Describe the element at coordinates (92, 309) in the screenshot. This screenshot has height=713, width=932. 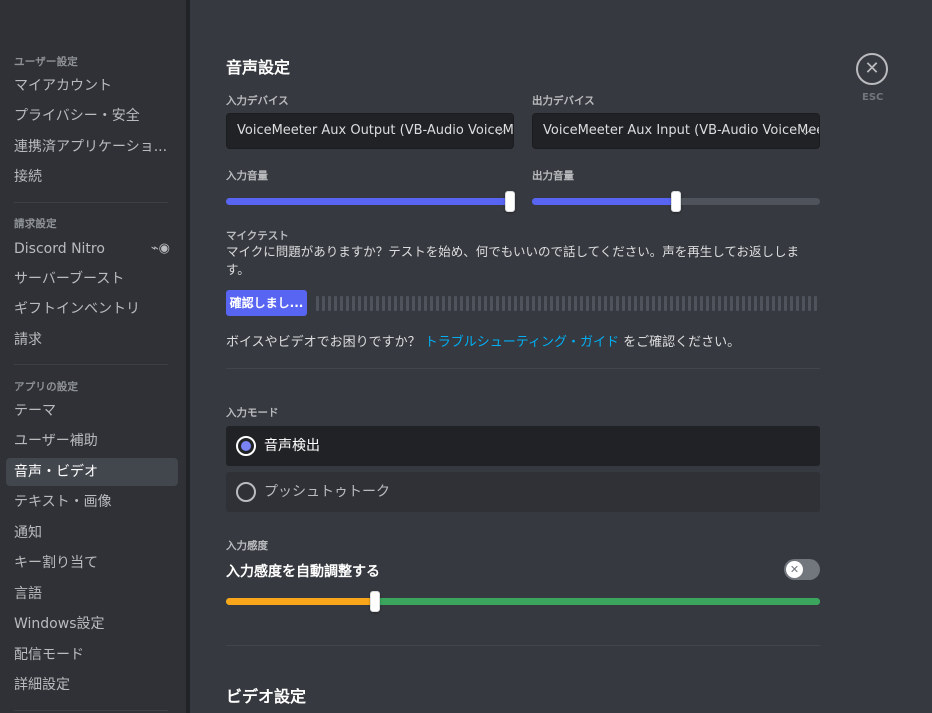
I see `sidebar-item-gift-inventory: ギフトインベントリ` at that location.